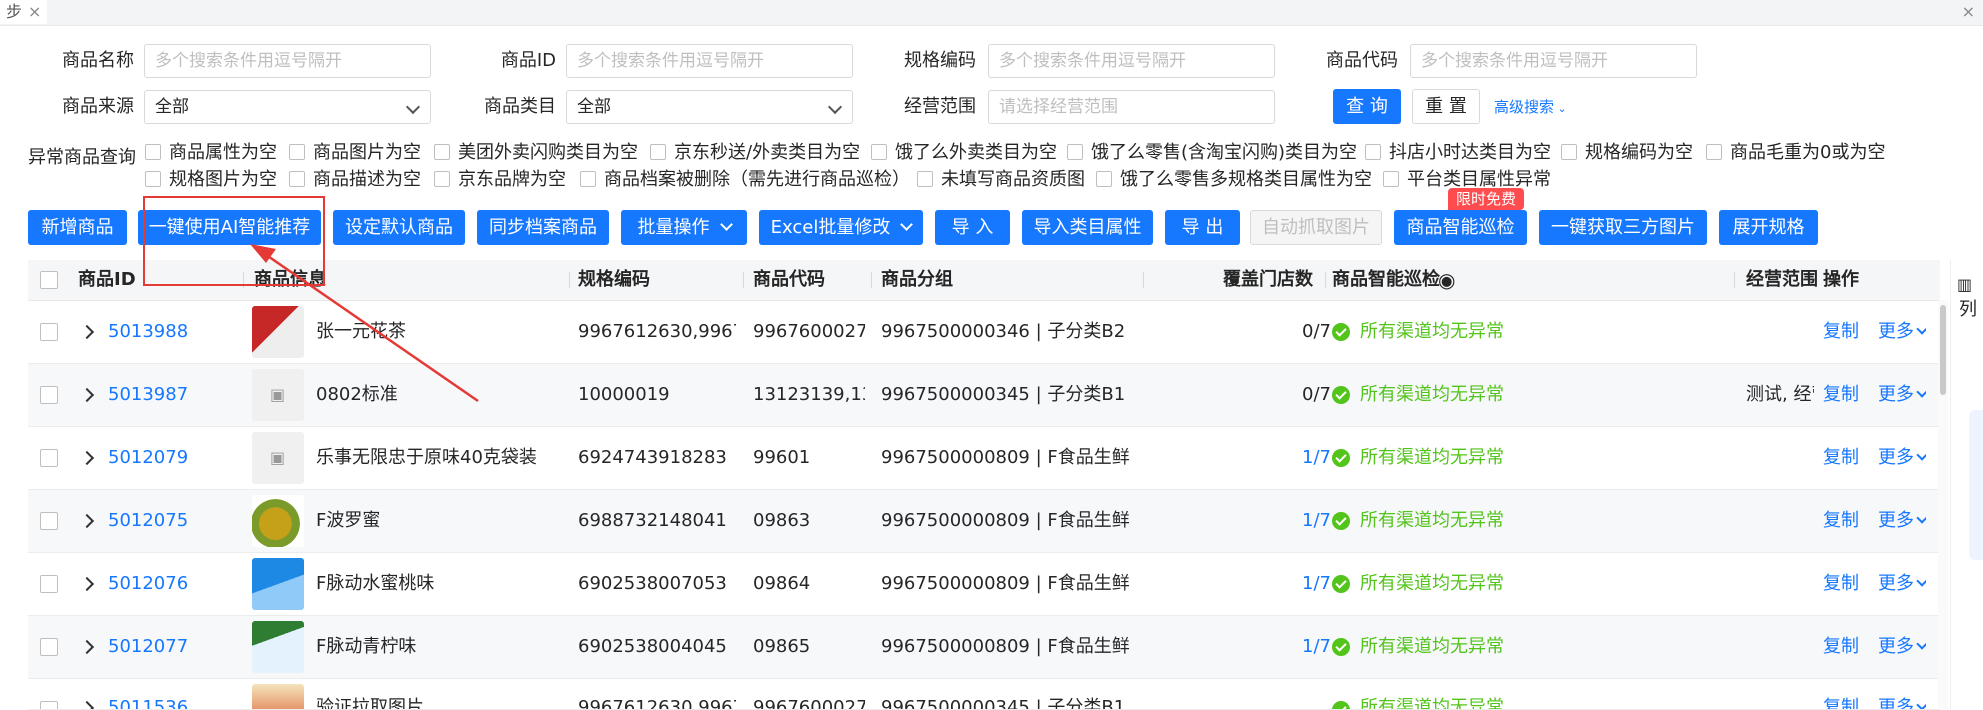 This screenshot has width=1983, height=710. I want to click on annotation-arrow, so click(364, 323).